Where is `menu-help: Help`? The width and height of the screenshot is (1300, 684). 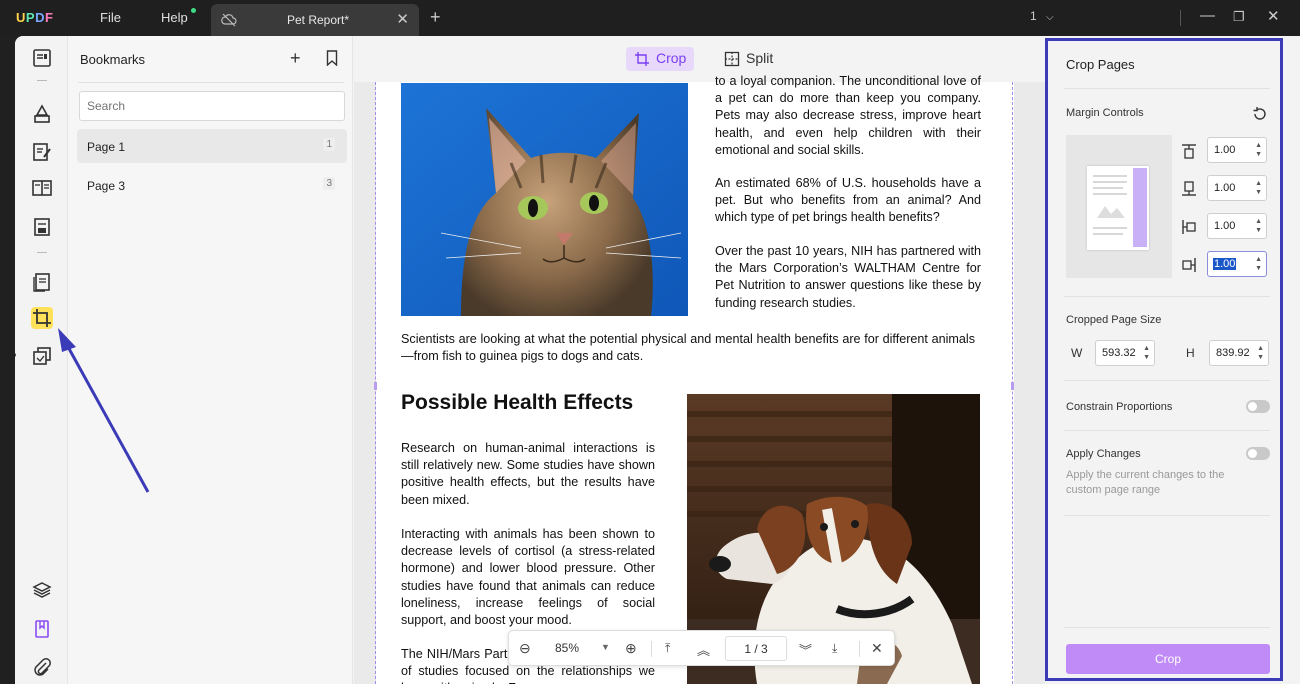 menu-help: Help is located at coordinates (174, 17).